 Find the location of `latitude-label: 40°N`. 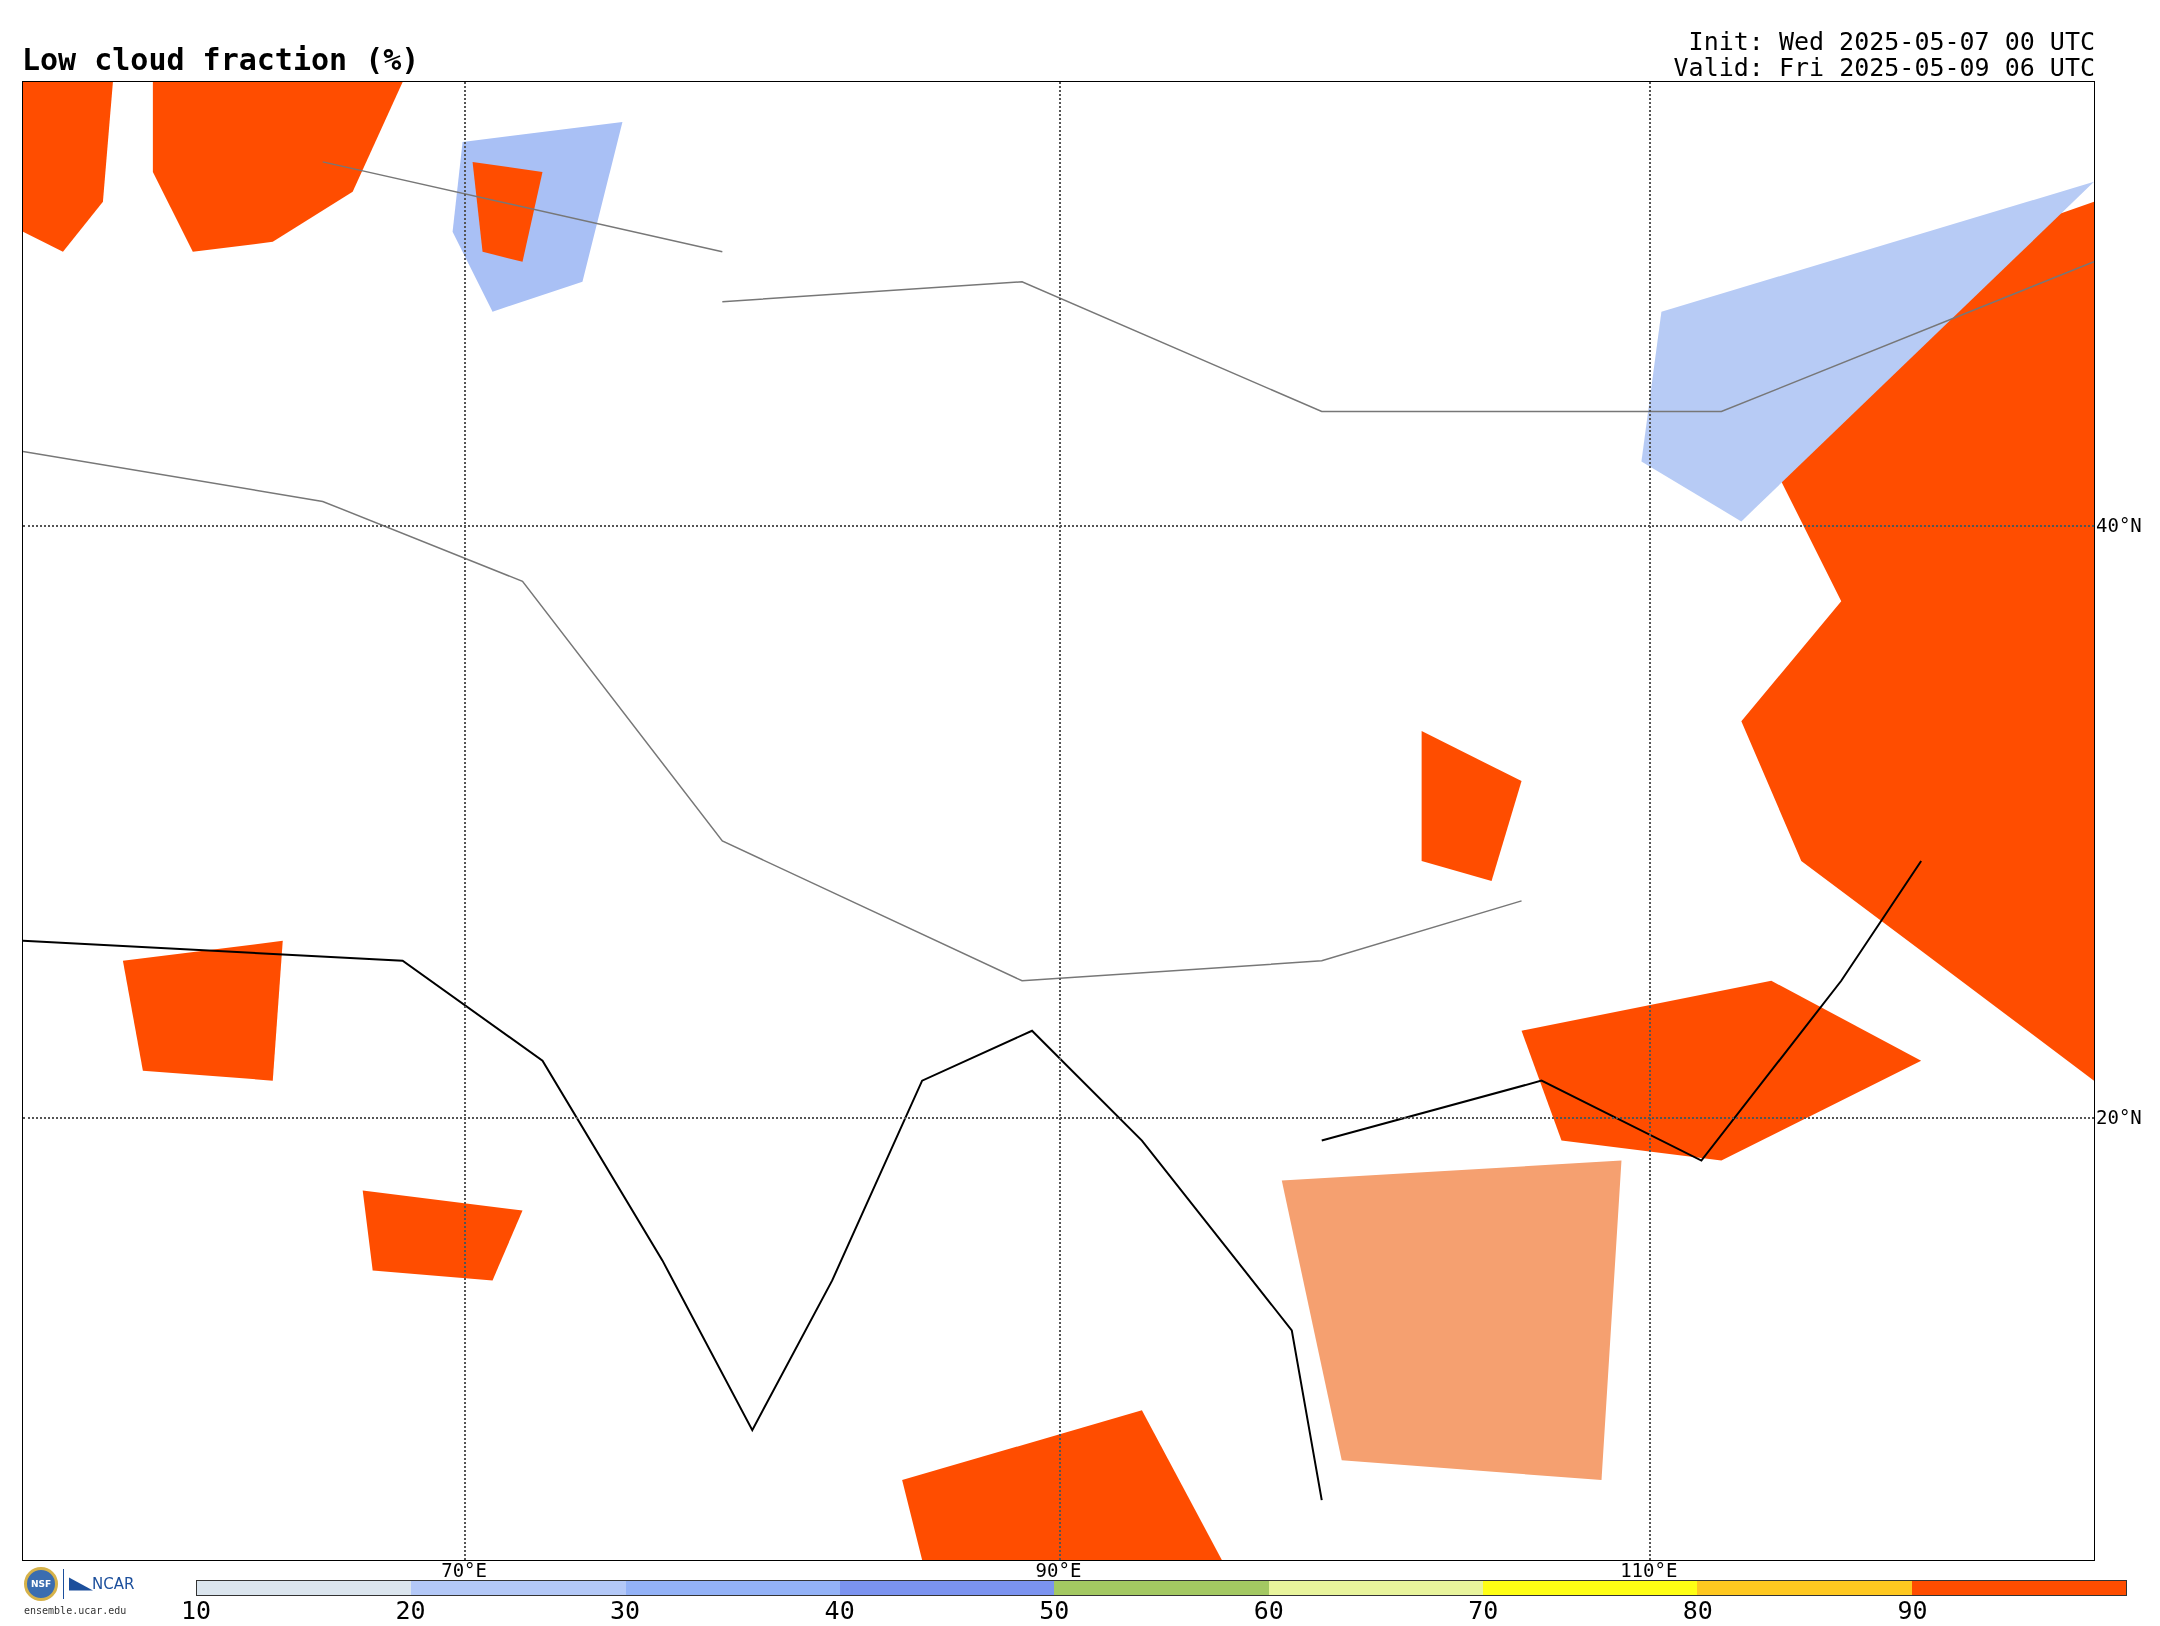

latitude-label: 40°N is located at coordinates (2118, 525).